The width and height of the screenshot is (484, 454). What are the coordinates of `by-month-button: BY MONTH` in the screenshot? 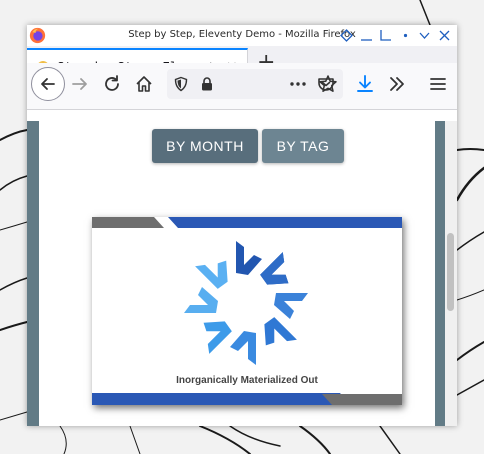 It's located at (205, 146).